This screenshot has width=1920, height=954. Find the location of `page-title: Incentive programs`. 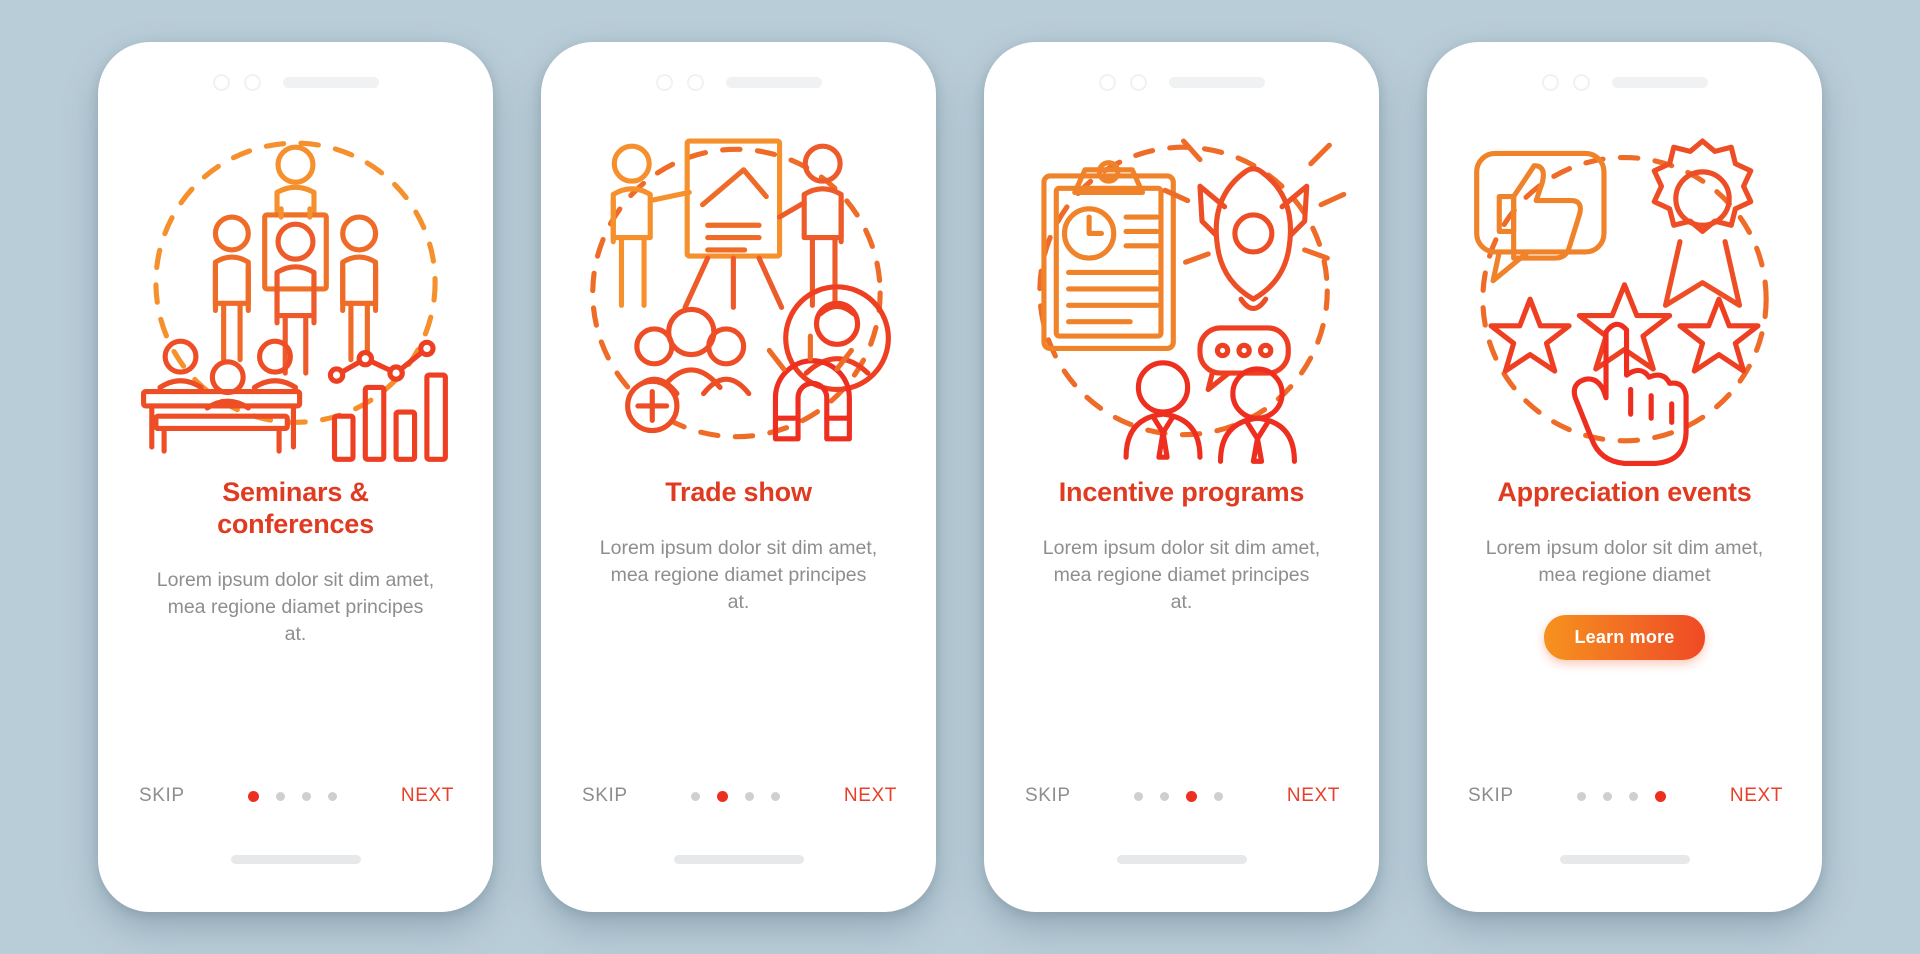

page-title: Incentive programs is located at coordinates (1181, 492).